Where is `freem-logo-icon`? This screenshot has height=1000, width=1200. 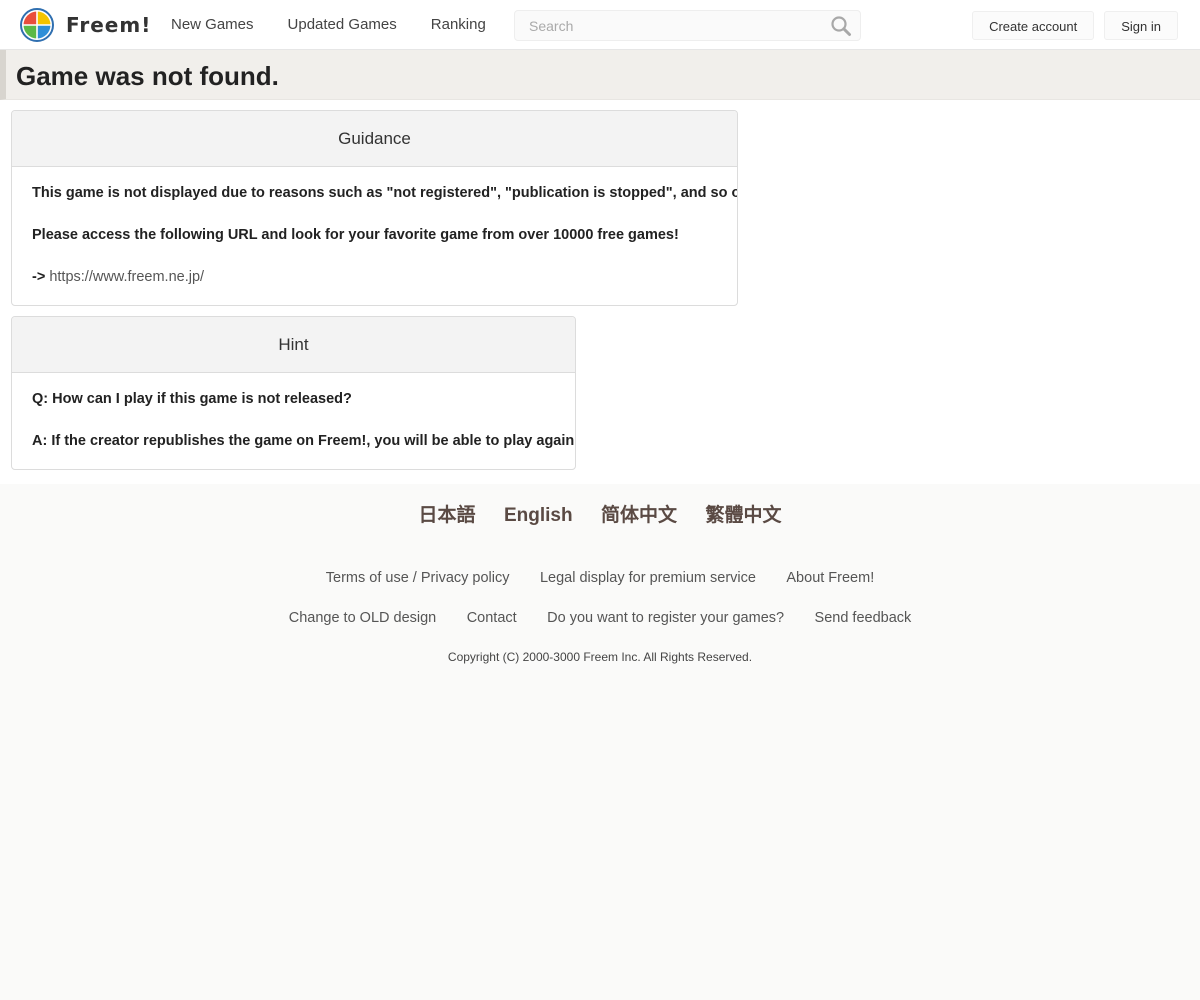 freem-logo-icon is located at coordinates (37, 25).